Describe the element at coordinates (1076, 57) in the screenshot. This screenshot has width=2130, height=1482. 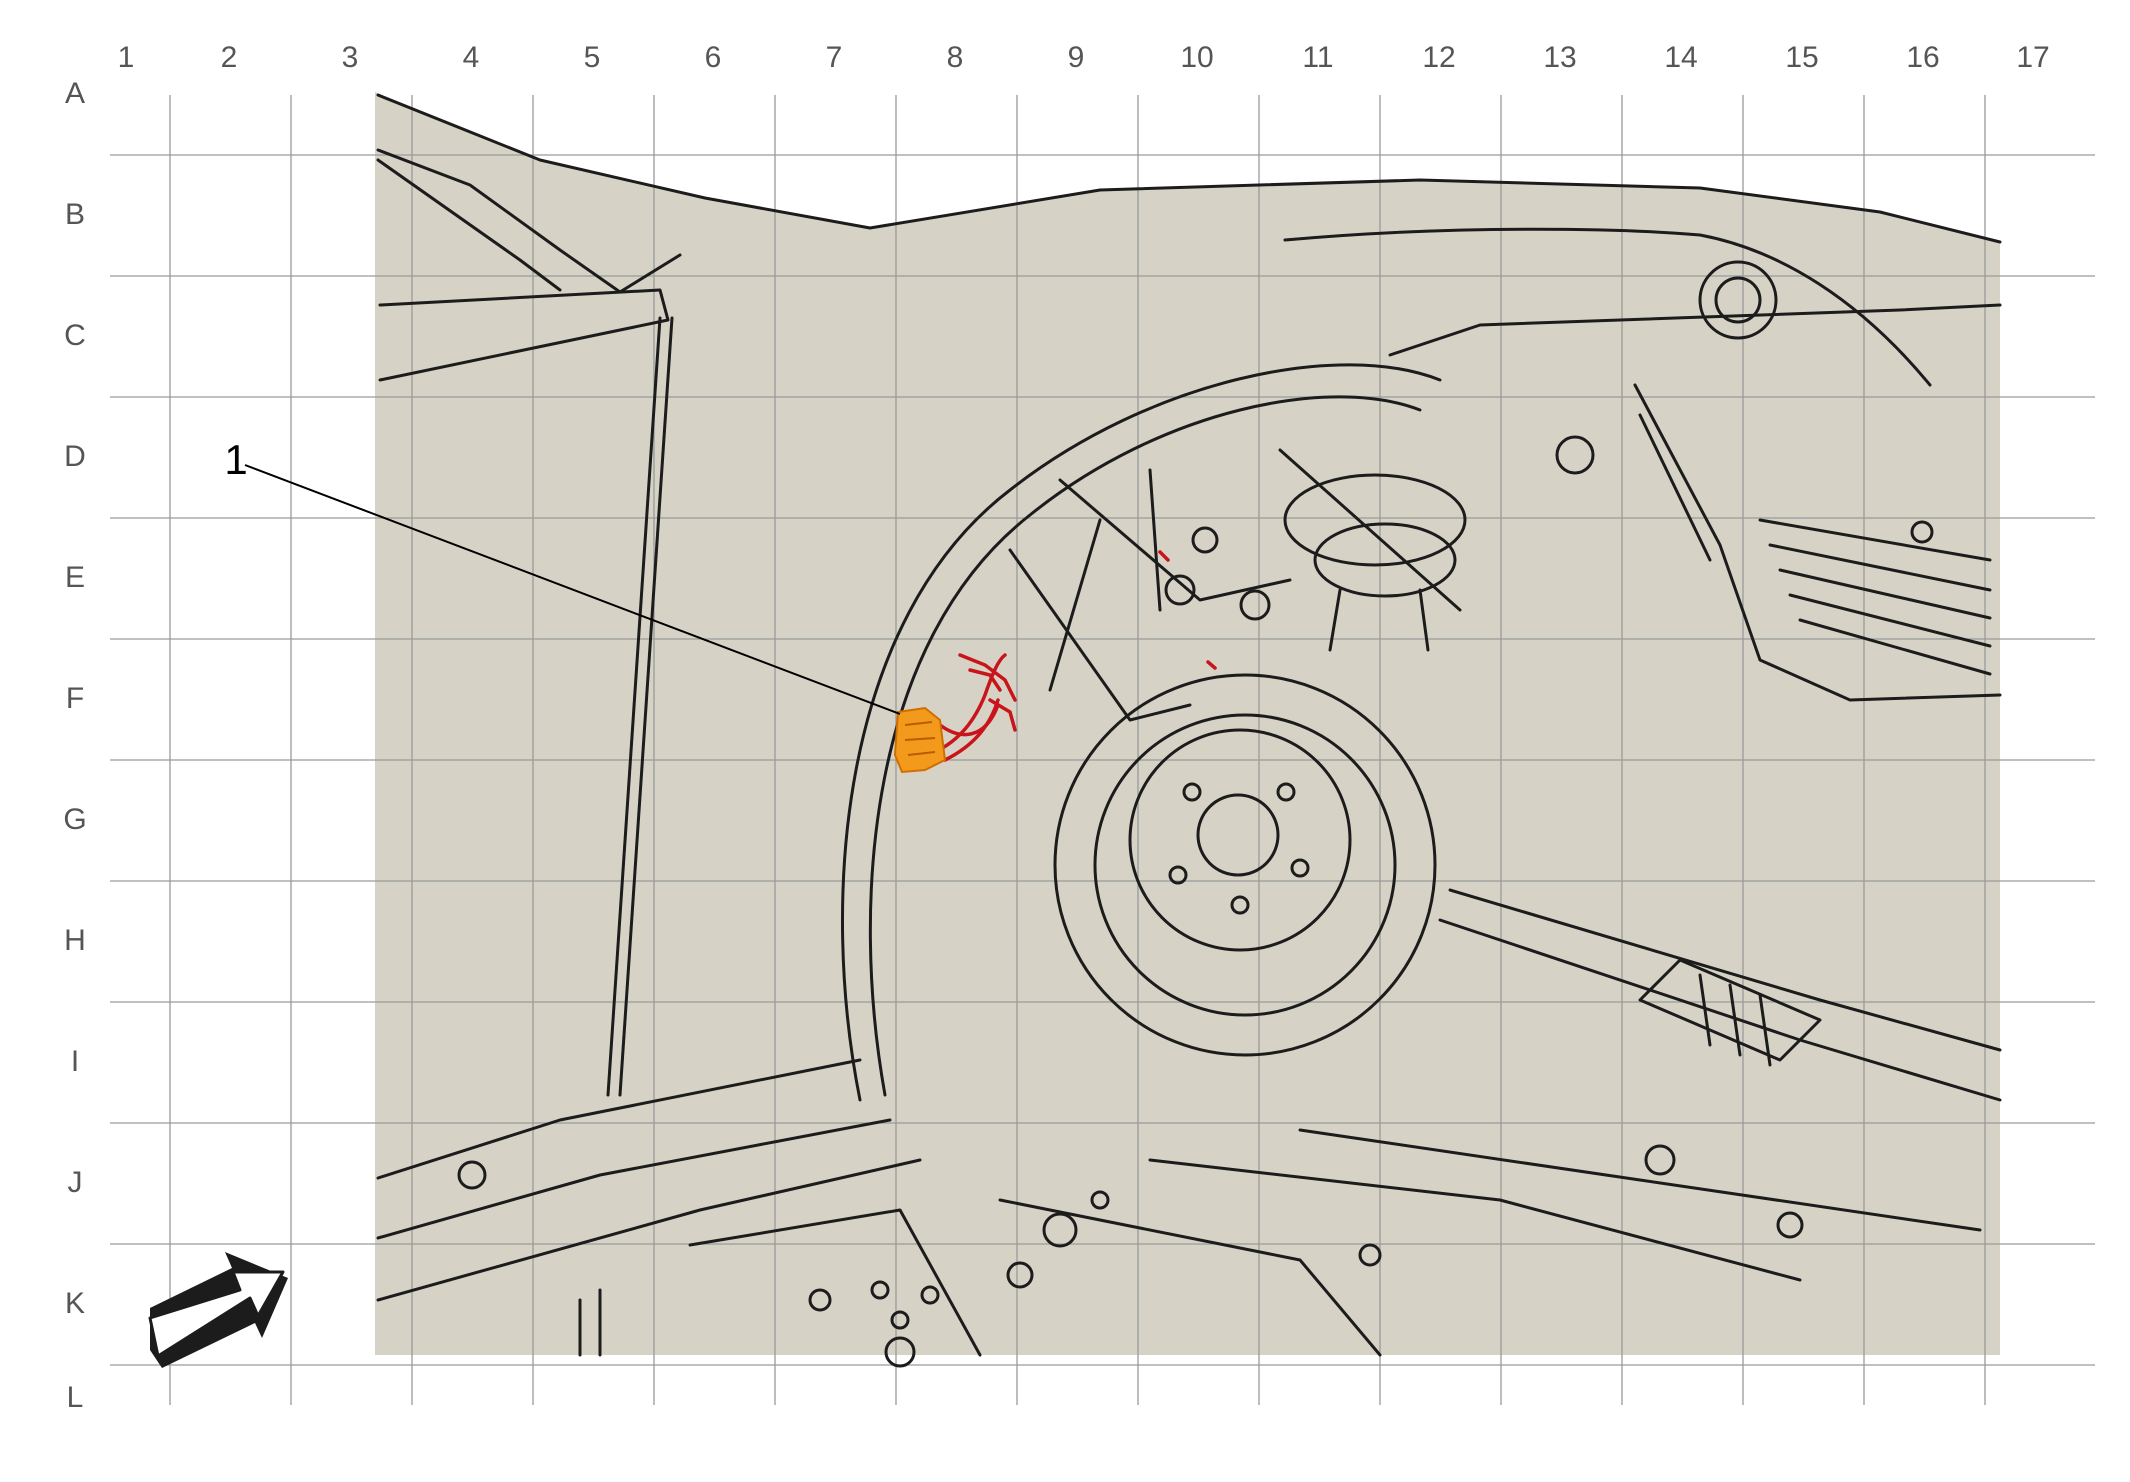
I see `grid-column-label: 9` at that location.